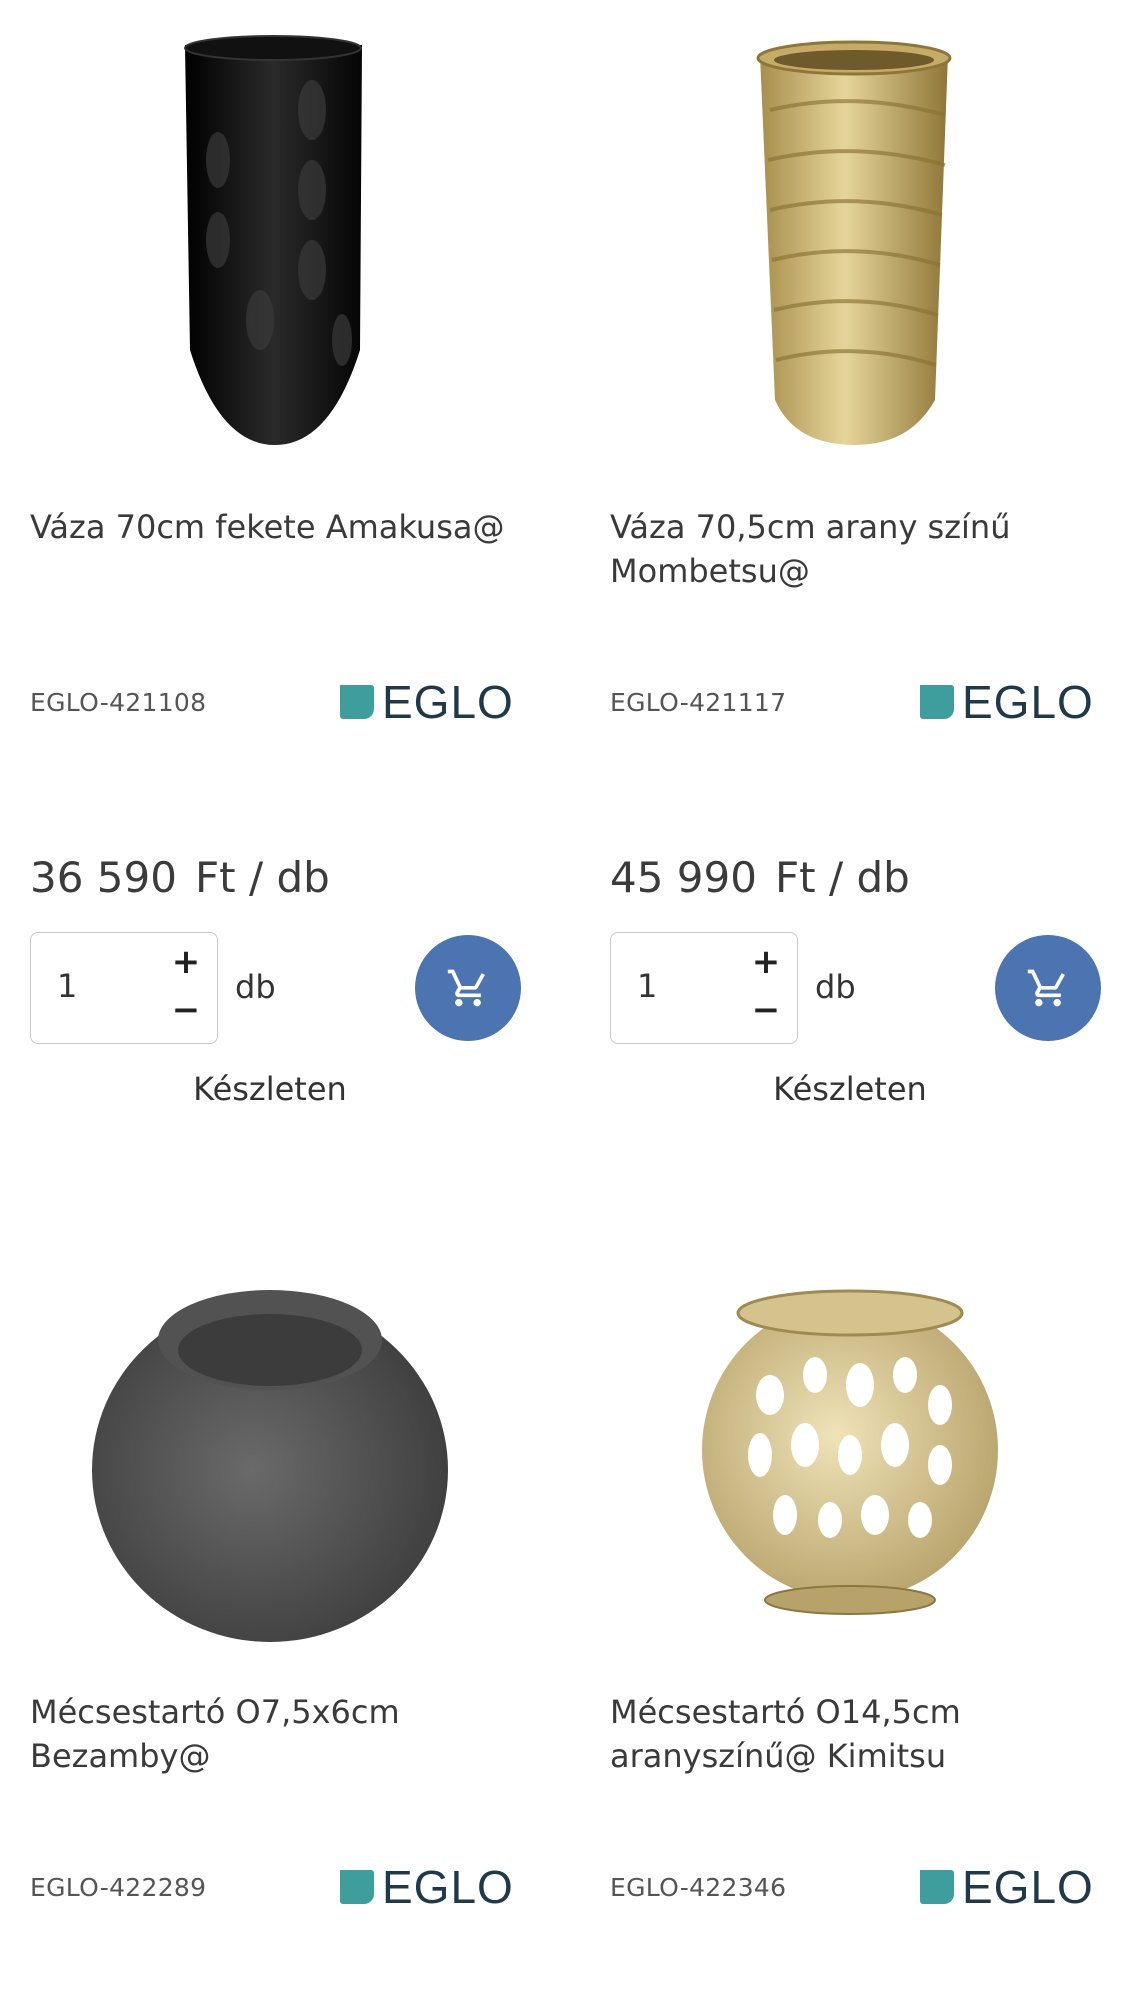 The width and height of the screenshot is (1131, 2000). What do you see at coordinates (118, 1887) in the screenshot?
I see `product-sku: EGLO-422289` at bounding box center [118, 1887].